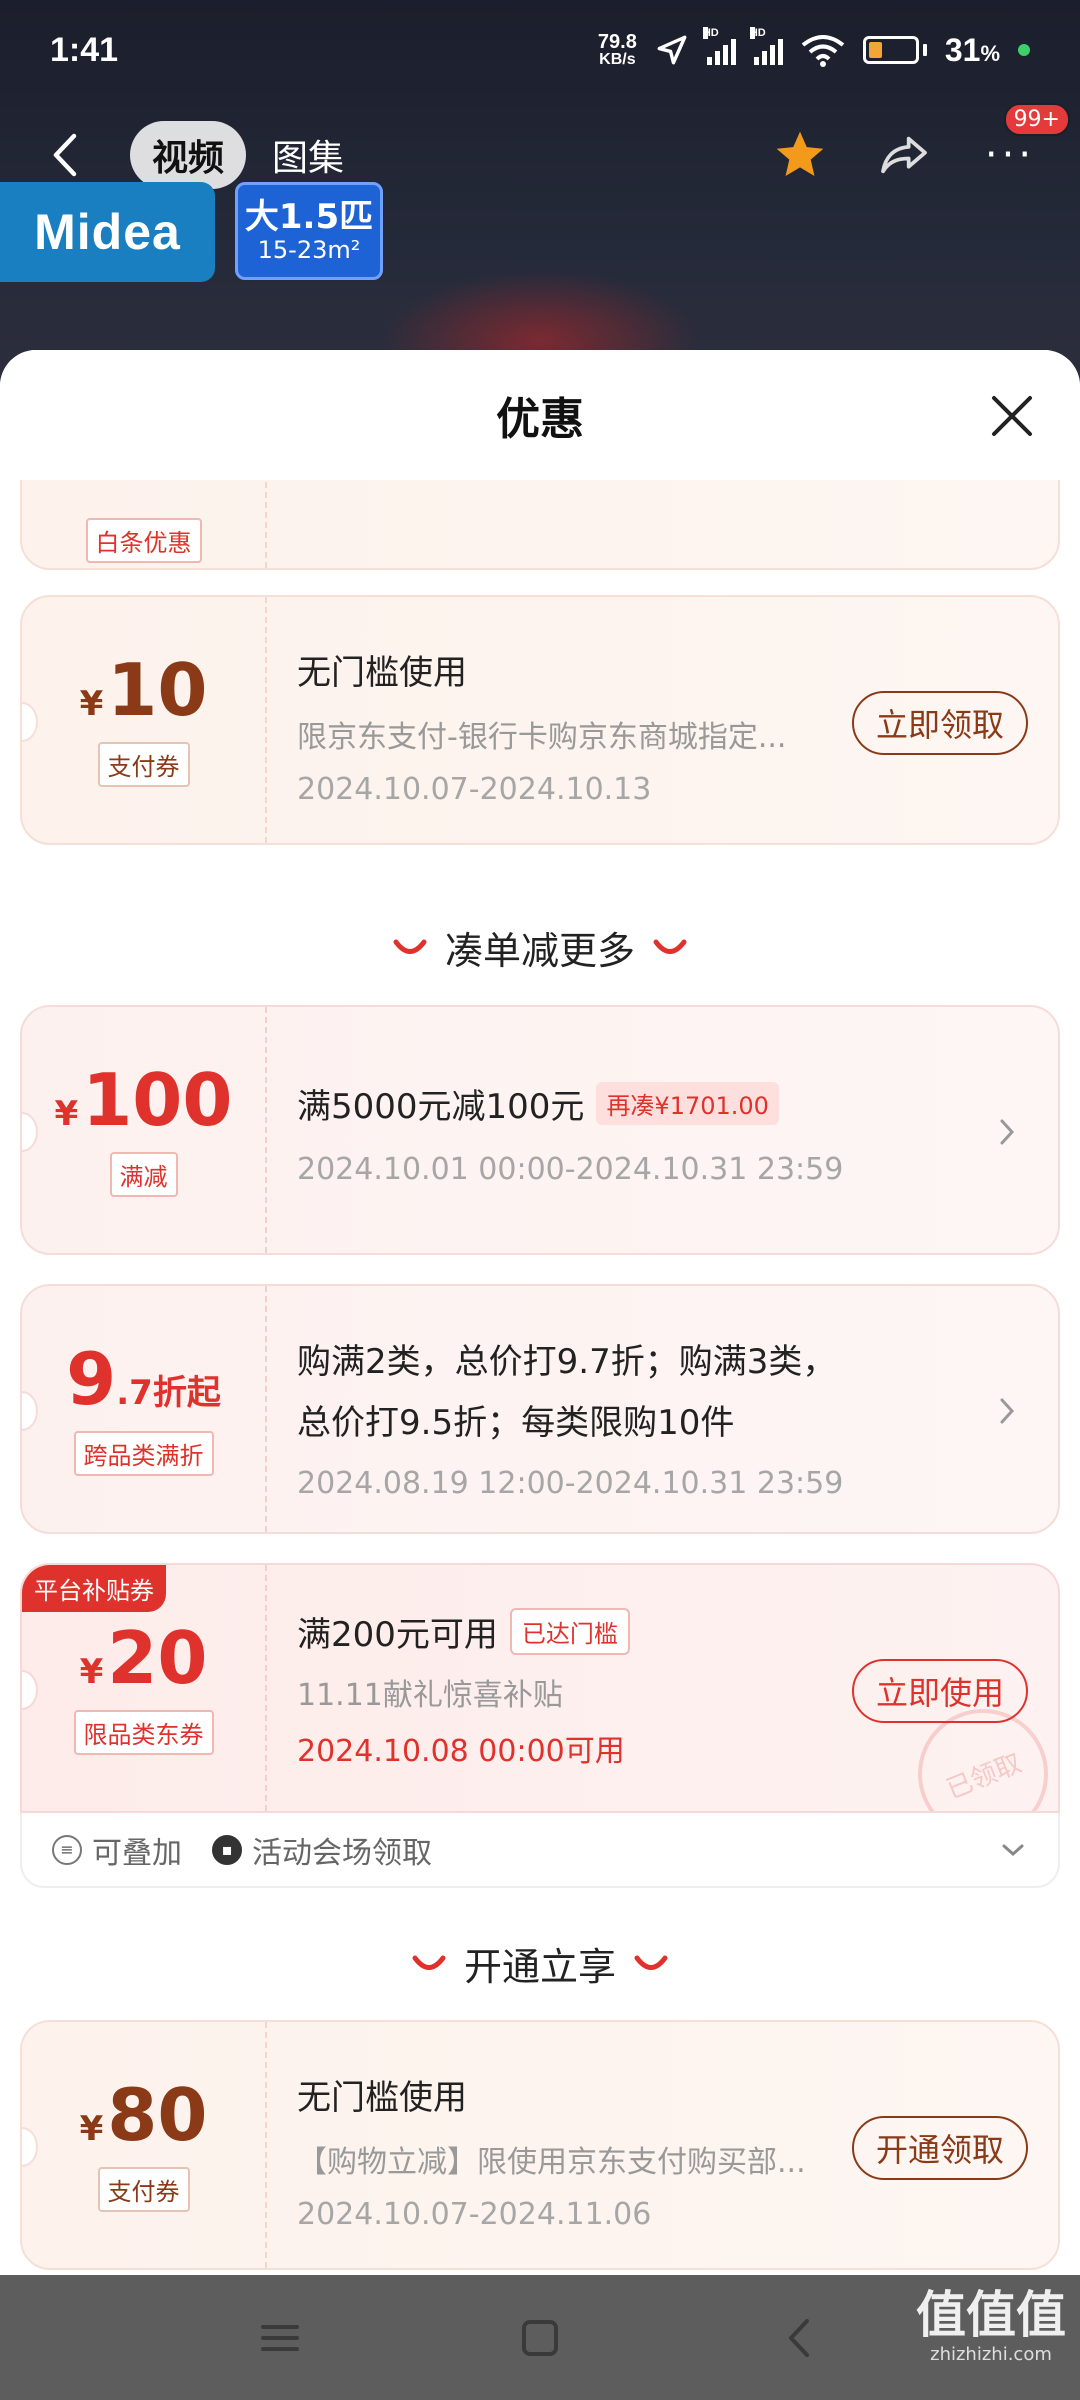 The height and width of the screenshot is (2400, 1080). What do you see at coordinates (540, 1963) in the screenshot?
I see `section-heading-activate: 开通立享` at bounding box center [540, 1963].